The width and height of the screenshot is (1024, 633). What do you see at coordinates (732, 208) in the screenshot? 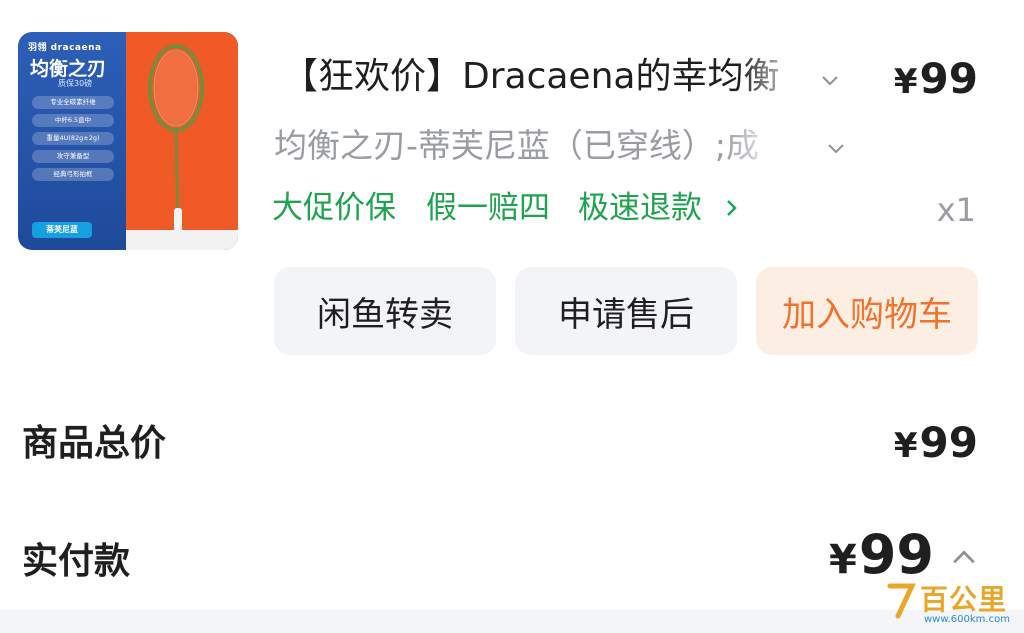
I see `chevron-right-icon` at bounding box center [732, 208].